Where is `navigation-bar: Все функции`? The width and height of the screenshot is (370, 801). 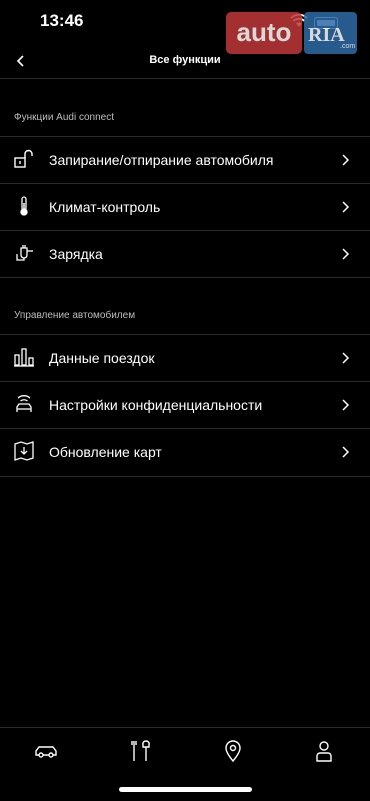
navigation-bar: Все функции is located at coordinates (185, 61).